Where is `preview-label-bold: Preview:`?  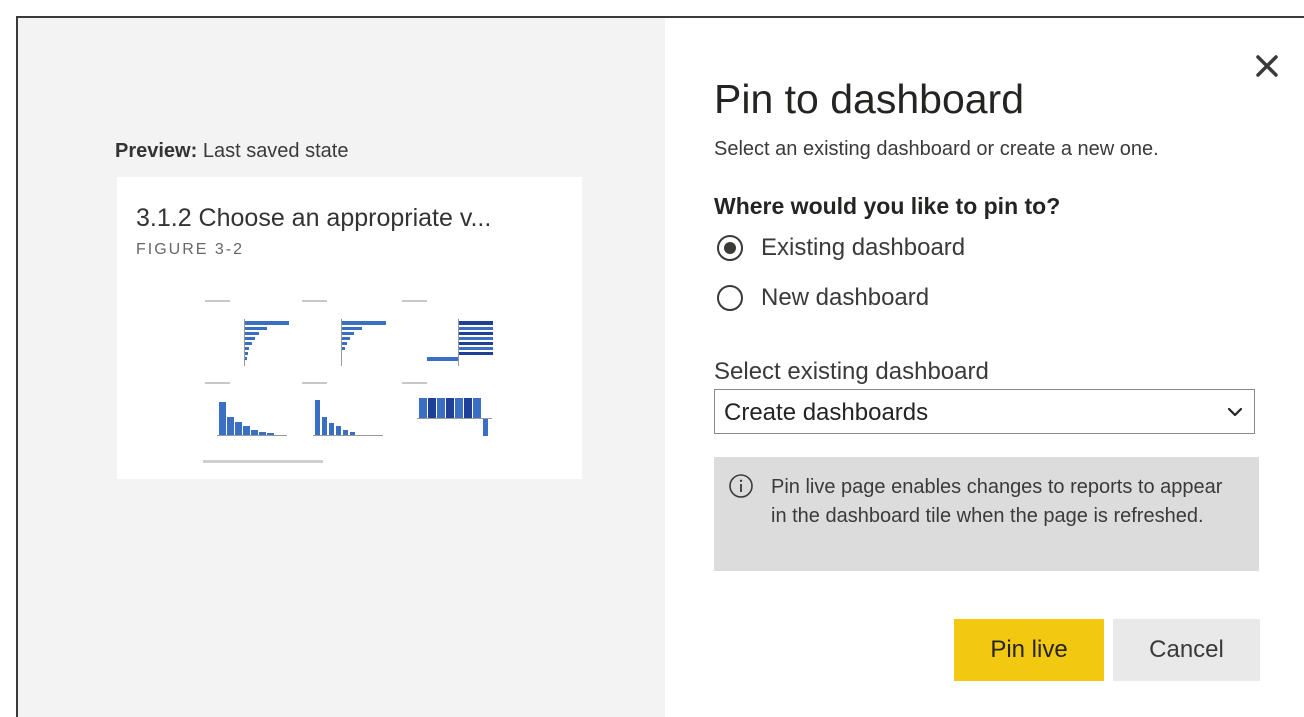
preview-label-bold: Preview: is located at coordinates (156, 151).